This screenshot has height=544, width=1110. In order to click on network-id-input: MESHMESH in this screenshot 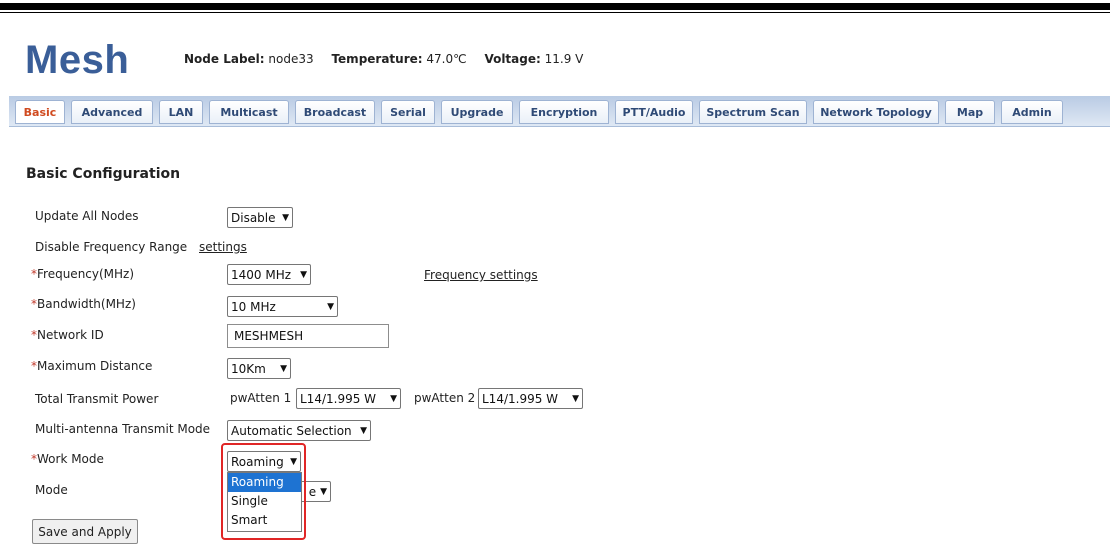, I will do `click(308, 336)`.